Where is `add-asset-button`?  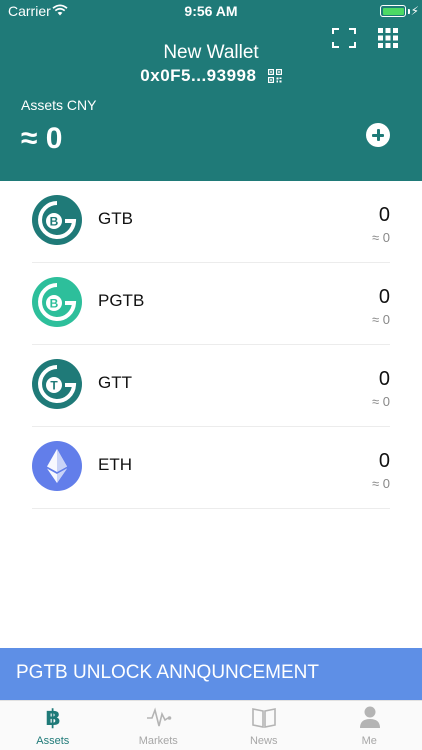
add-asset-button is located at coordinates (378, 135).